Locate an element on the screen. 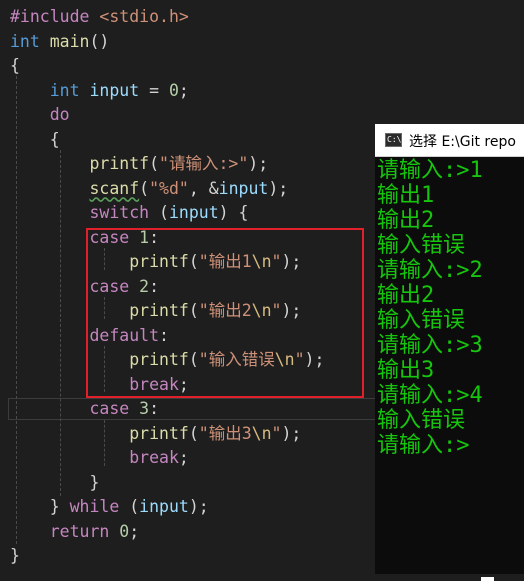  code-line: return 0; is located at coordinates (74, 532).